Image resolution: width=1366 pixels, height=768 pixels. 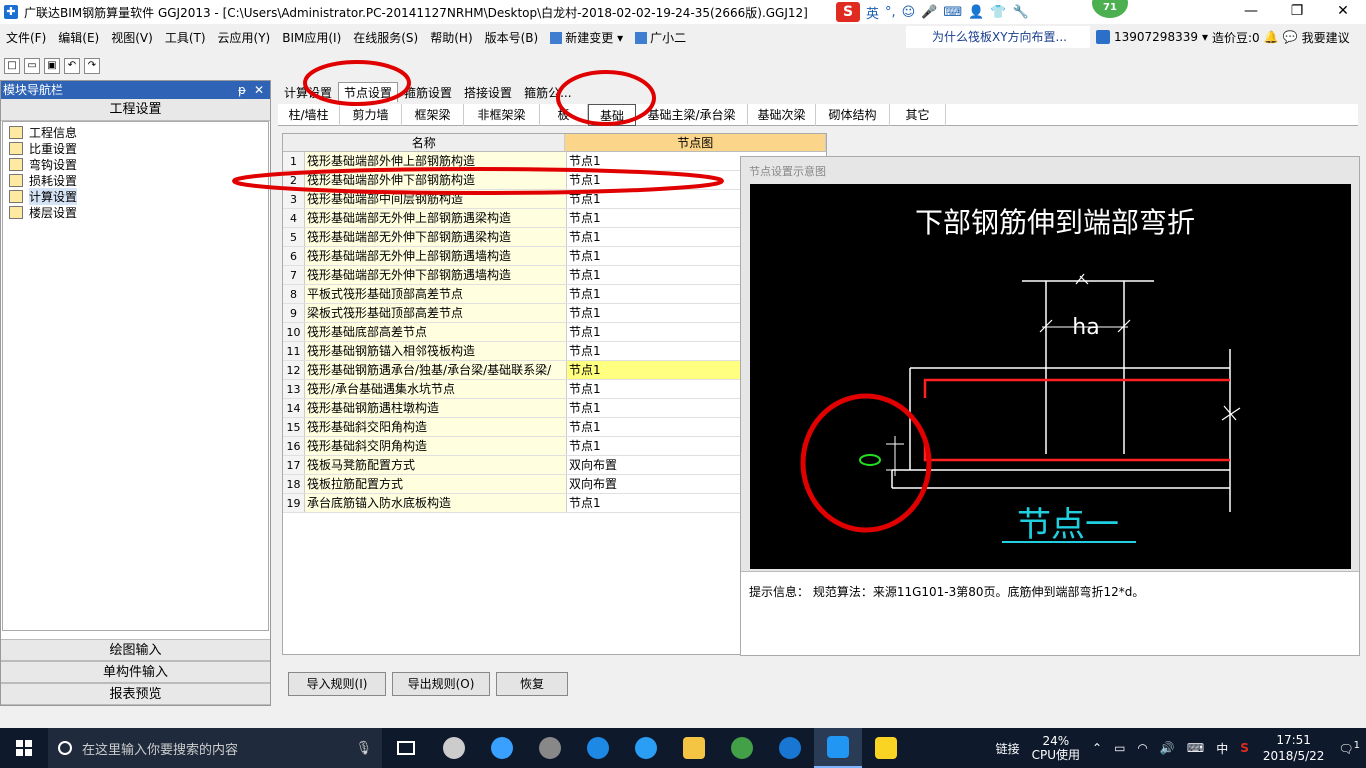 I want to click on tree-item-density: 比重设置, so click(x=138, y=148).